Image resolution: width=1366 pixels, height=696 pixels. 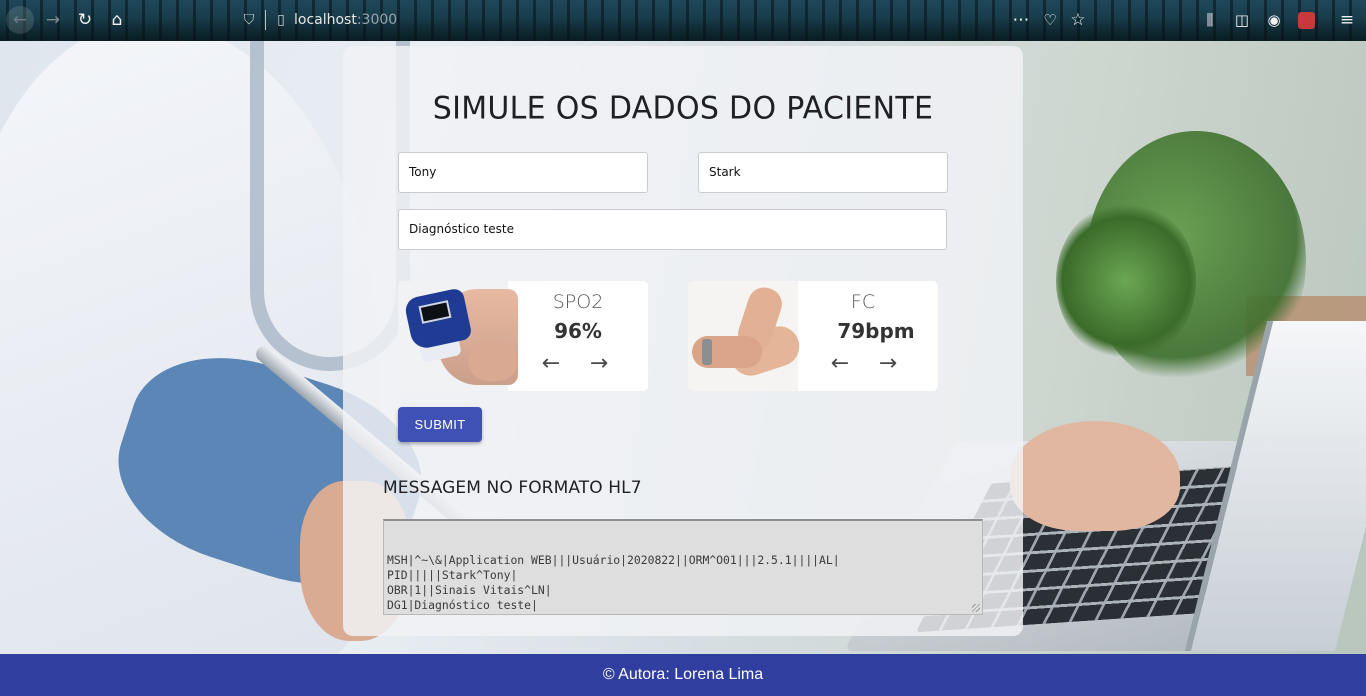 What do you see at coordinates (578, 302) in the screenshot?
I see `spo2-label: SPO2` at bounding box center [578, 302].